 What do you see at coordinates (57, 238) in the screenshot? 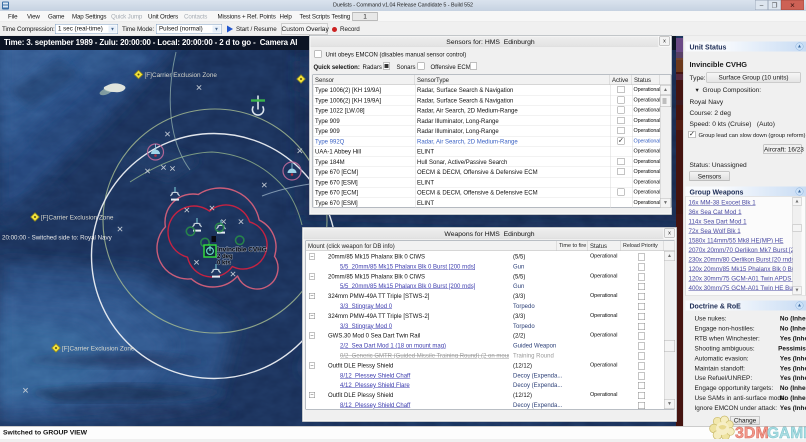
I see `svg-text:20:00:00 - Switched side to: R: 20:00:00 - Switched side to: Royal Navy` at bounding box center [57, 238].